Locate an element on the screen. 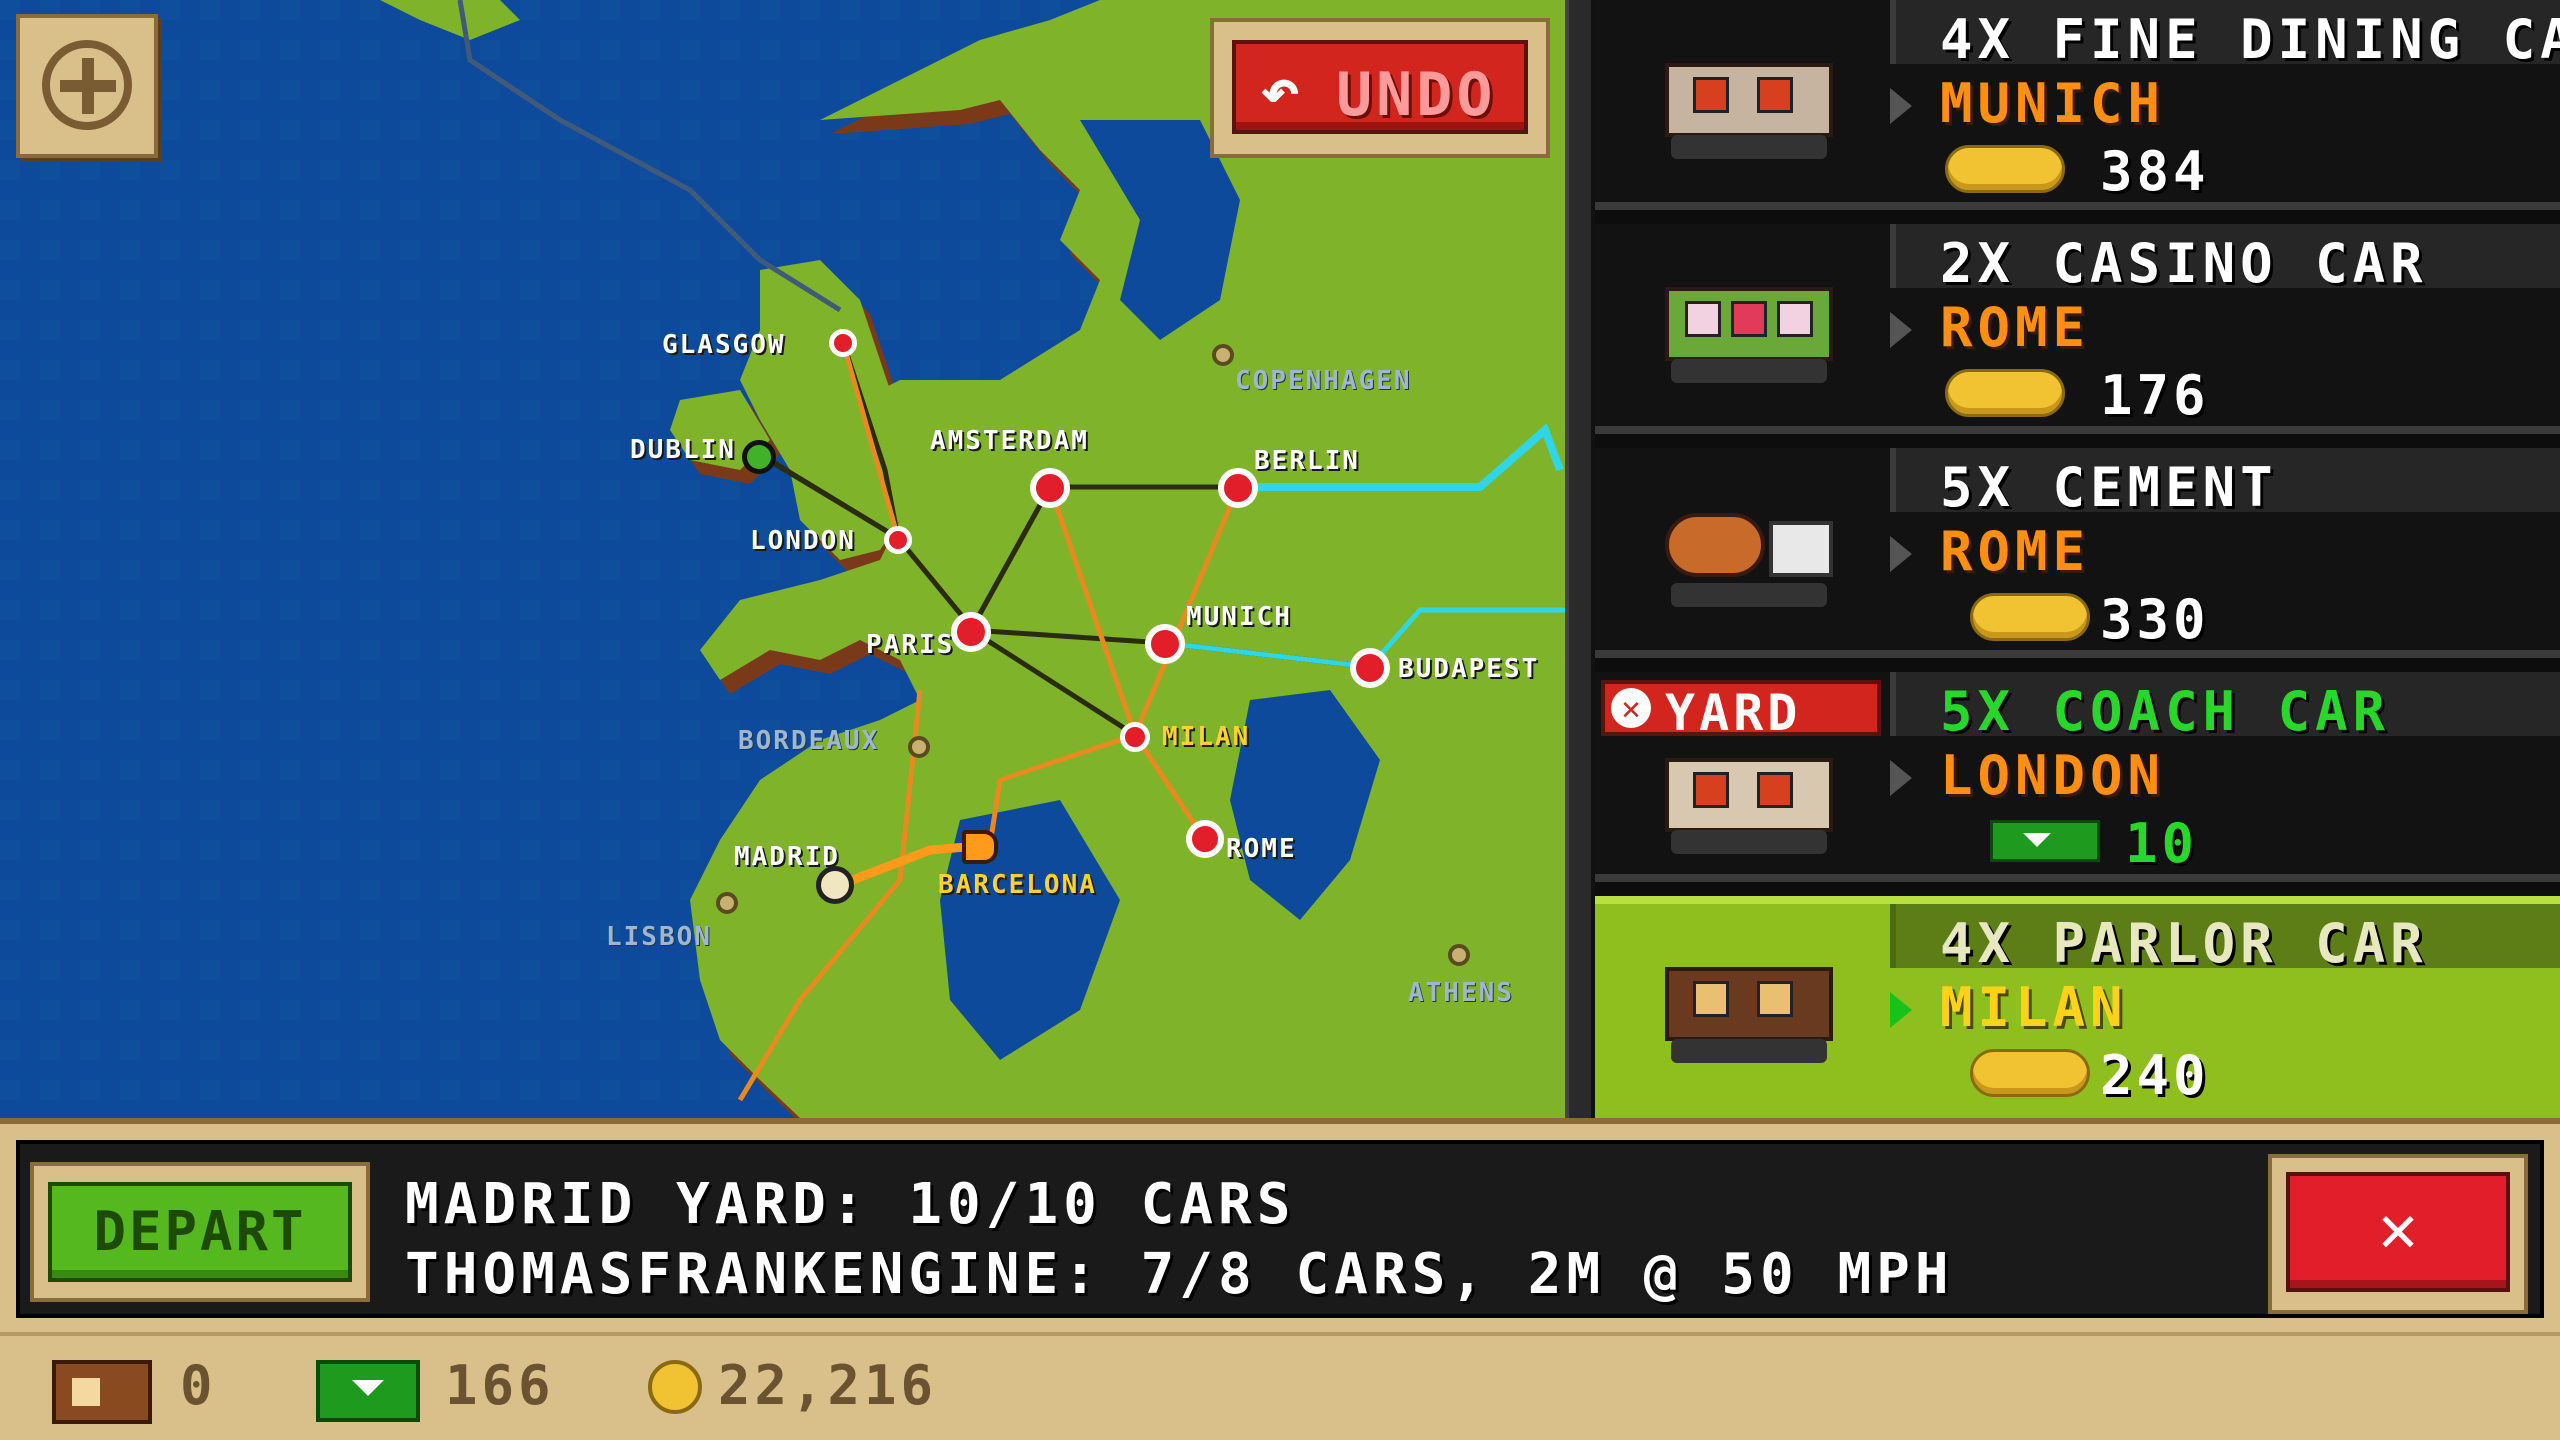 This screenshot has height=1440, width=2560. undo-button-face: ↶ UNDO is located at coordinates (1380, 87).